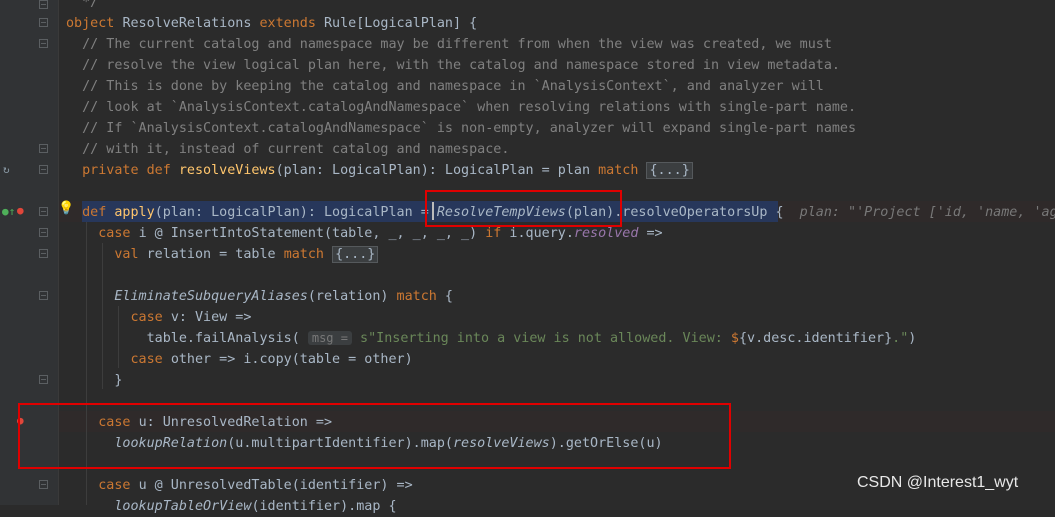 The width and height of the screenshot is (1055, 517). Describe the element at coordinates (275, 485) in the screenshot. I see `code-token: u @ UnresolvedTable(identifier) =>` at that location.